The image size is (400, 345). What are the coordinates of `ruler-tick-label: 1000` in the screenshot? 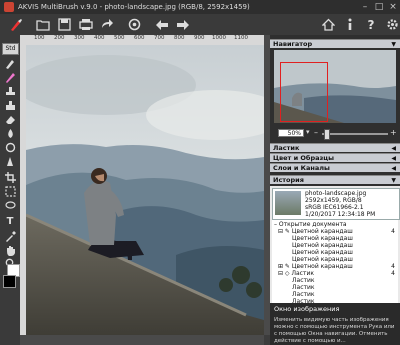 It's located at (219, 38).